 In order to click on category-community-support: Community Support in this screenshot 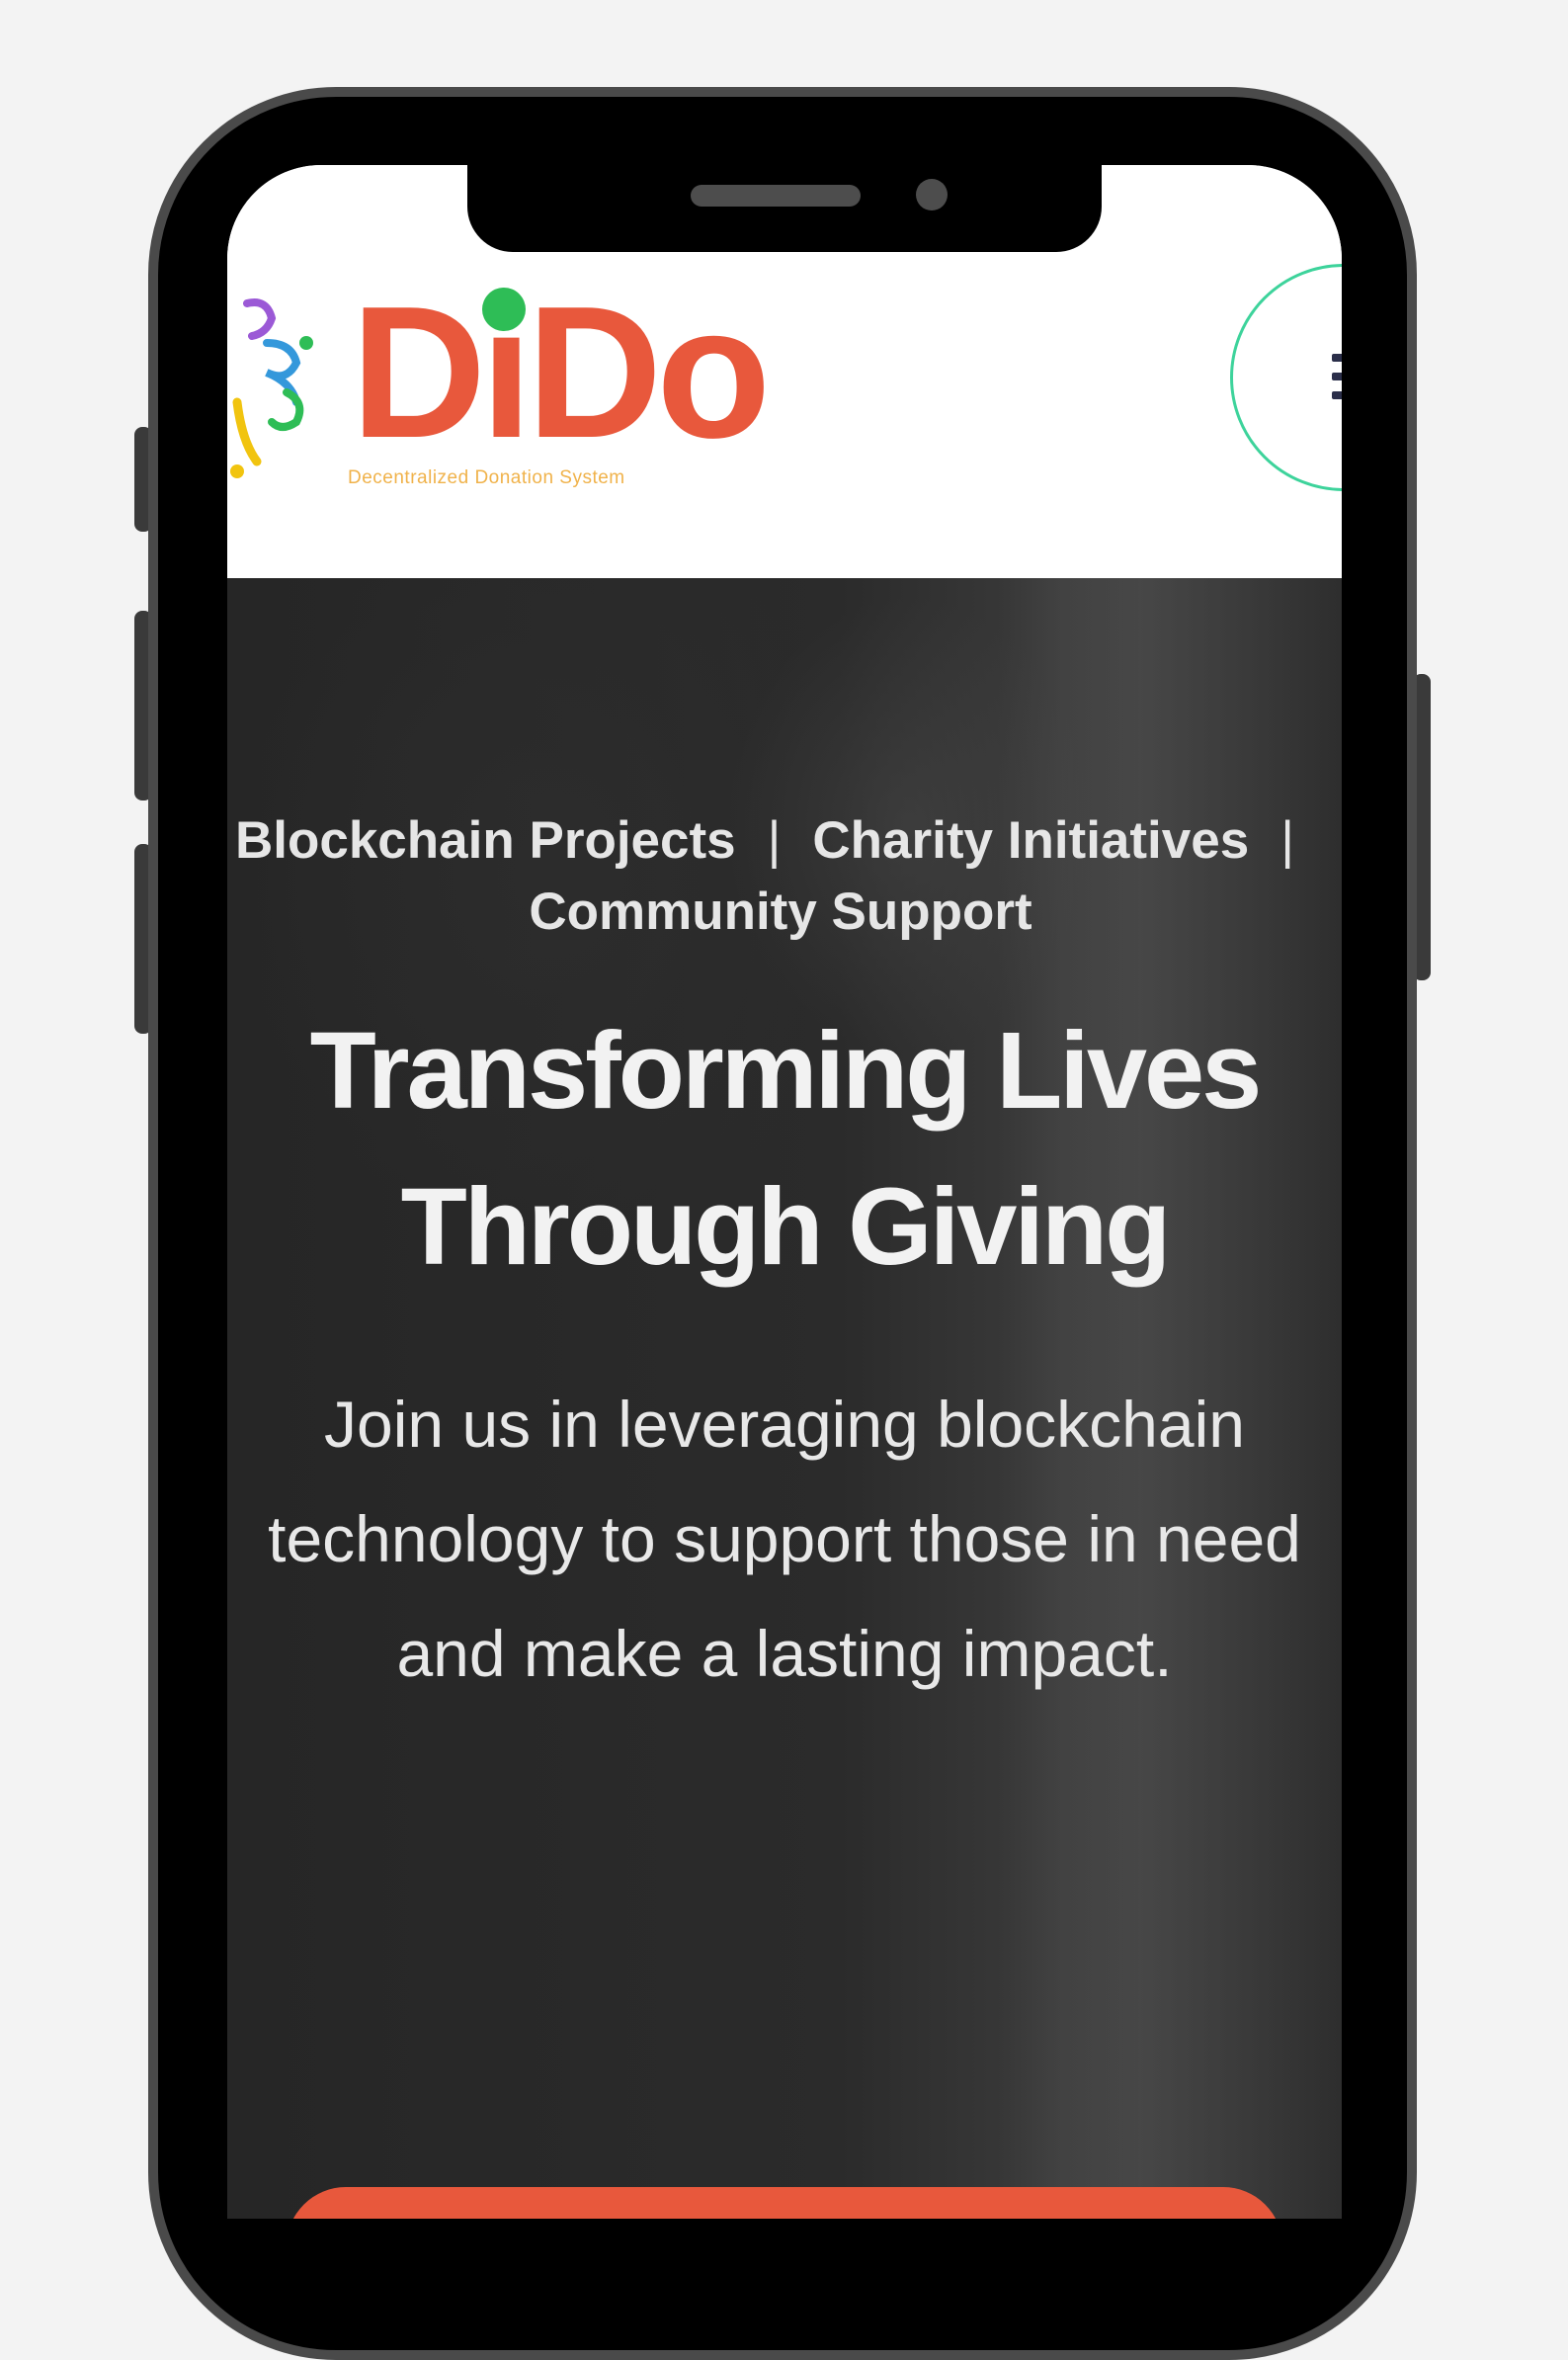, I will do `click(780, 912)`.